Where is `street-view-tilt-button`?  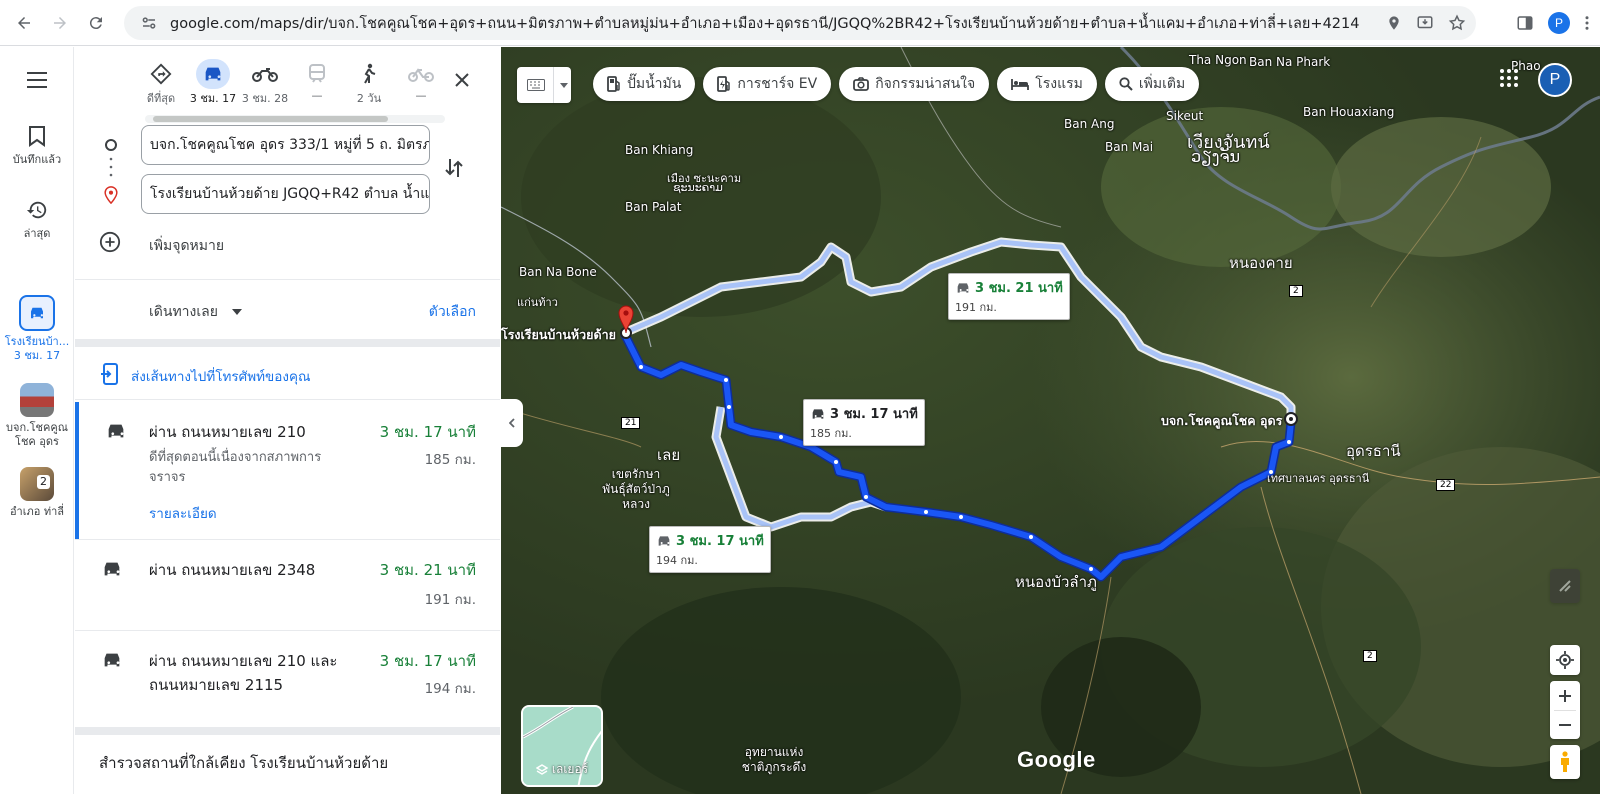
street-view-tilt-button is located at coordinates (1565, 586).